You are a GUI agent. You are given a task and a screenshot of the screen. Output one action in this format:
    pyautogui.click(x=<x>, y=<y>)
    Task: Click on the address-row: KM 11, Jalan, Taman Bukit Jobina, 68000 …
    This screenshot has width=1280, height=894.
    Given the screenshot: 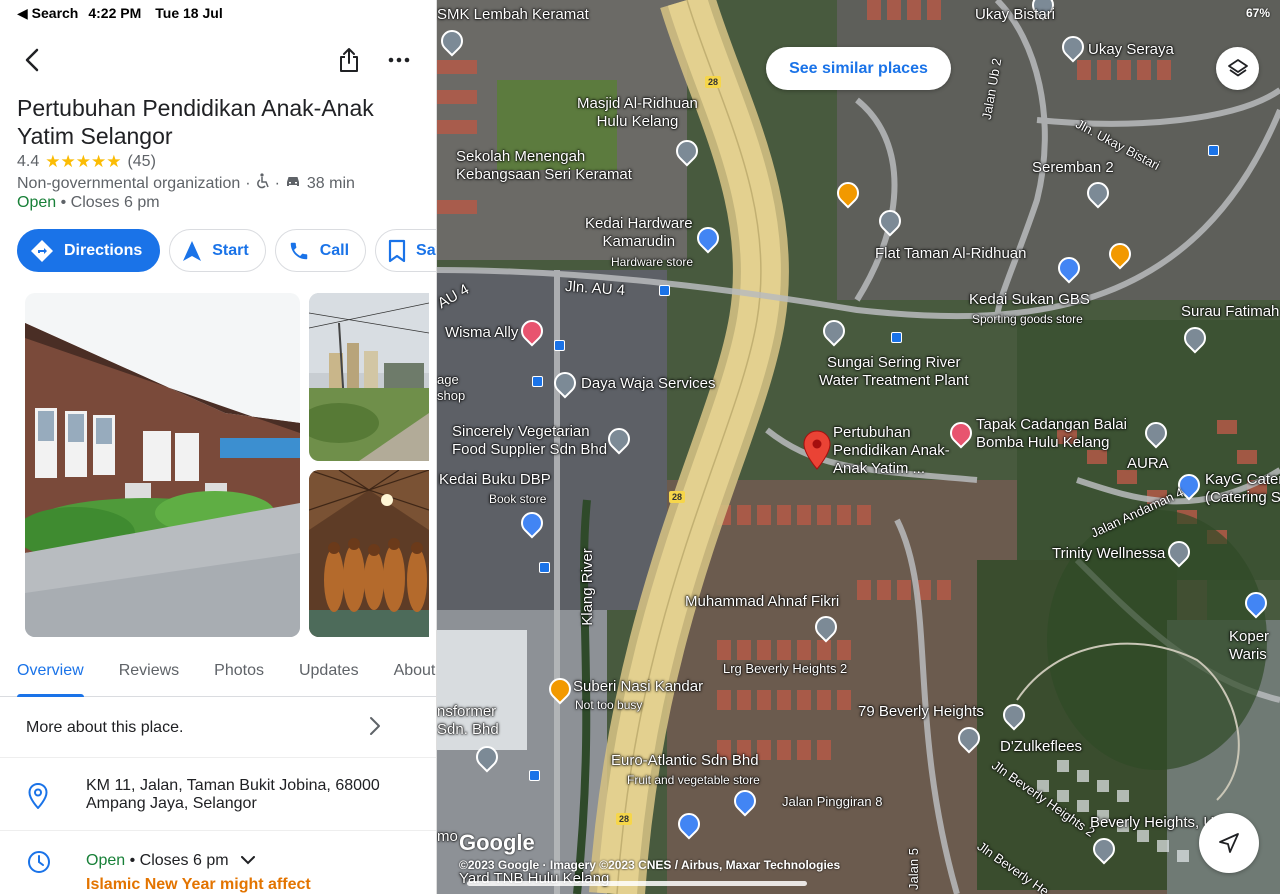 What is the action you would take?
    pyautogui.click(x=218, y=795)
    